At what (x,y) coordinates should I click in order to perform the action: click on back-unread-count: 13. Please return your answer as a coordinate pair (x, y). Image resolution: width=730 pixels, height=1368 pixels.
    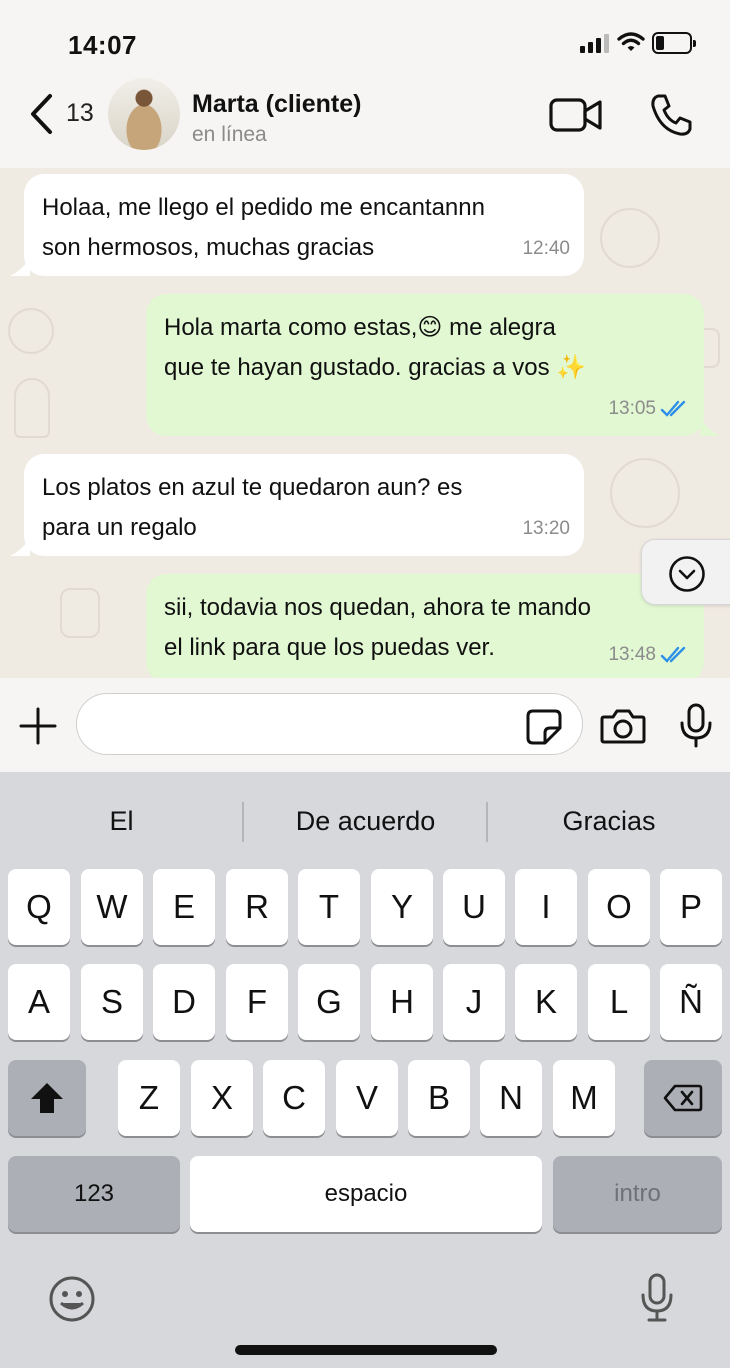
    Looking at the image, I should click on (80, 113).